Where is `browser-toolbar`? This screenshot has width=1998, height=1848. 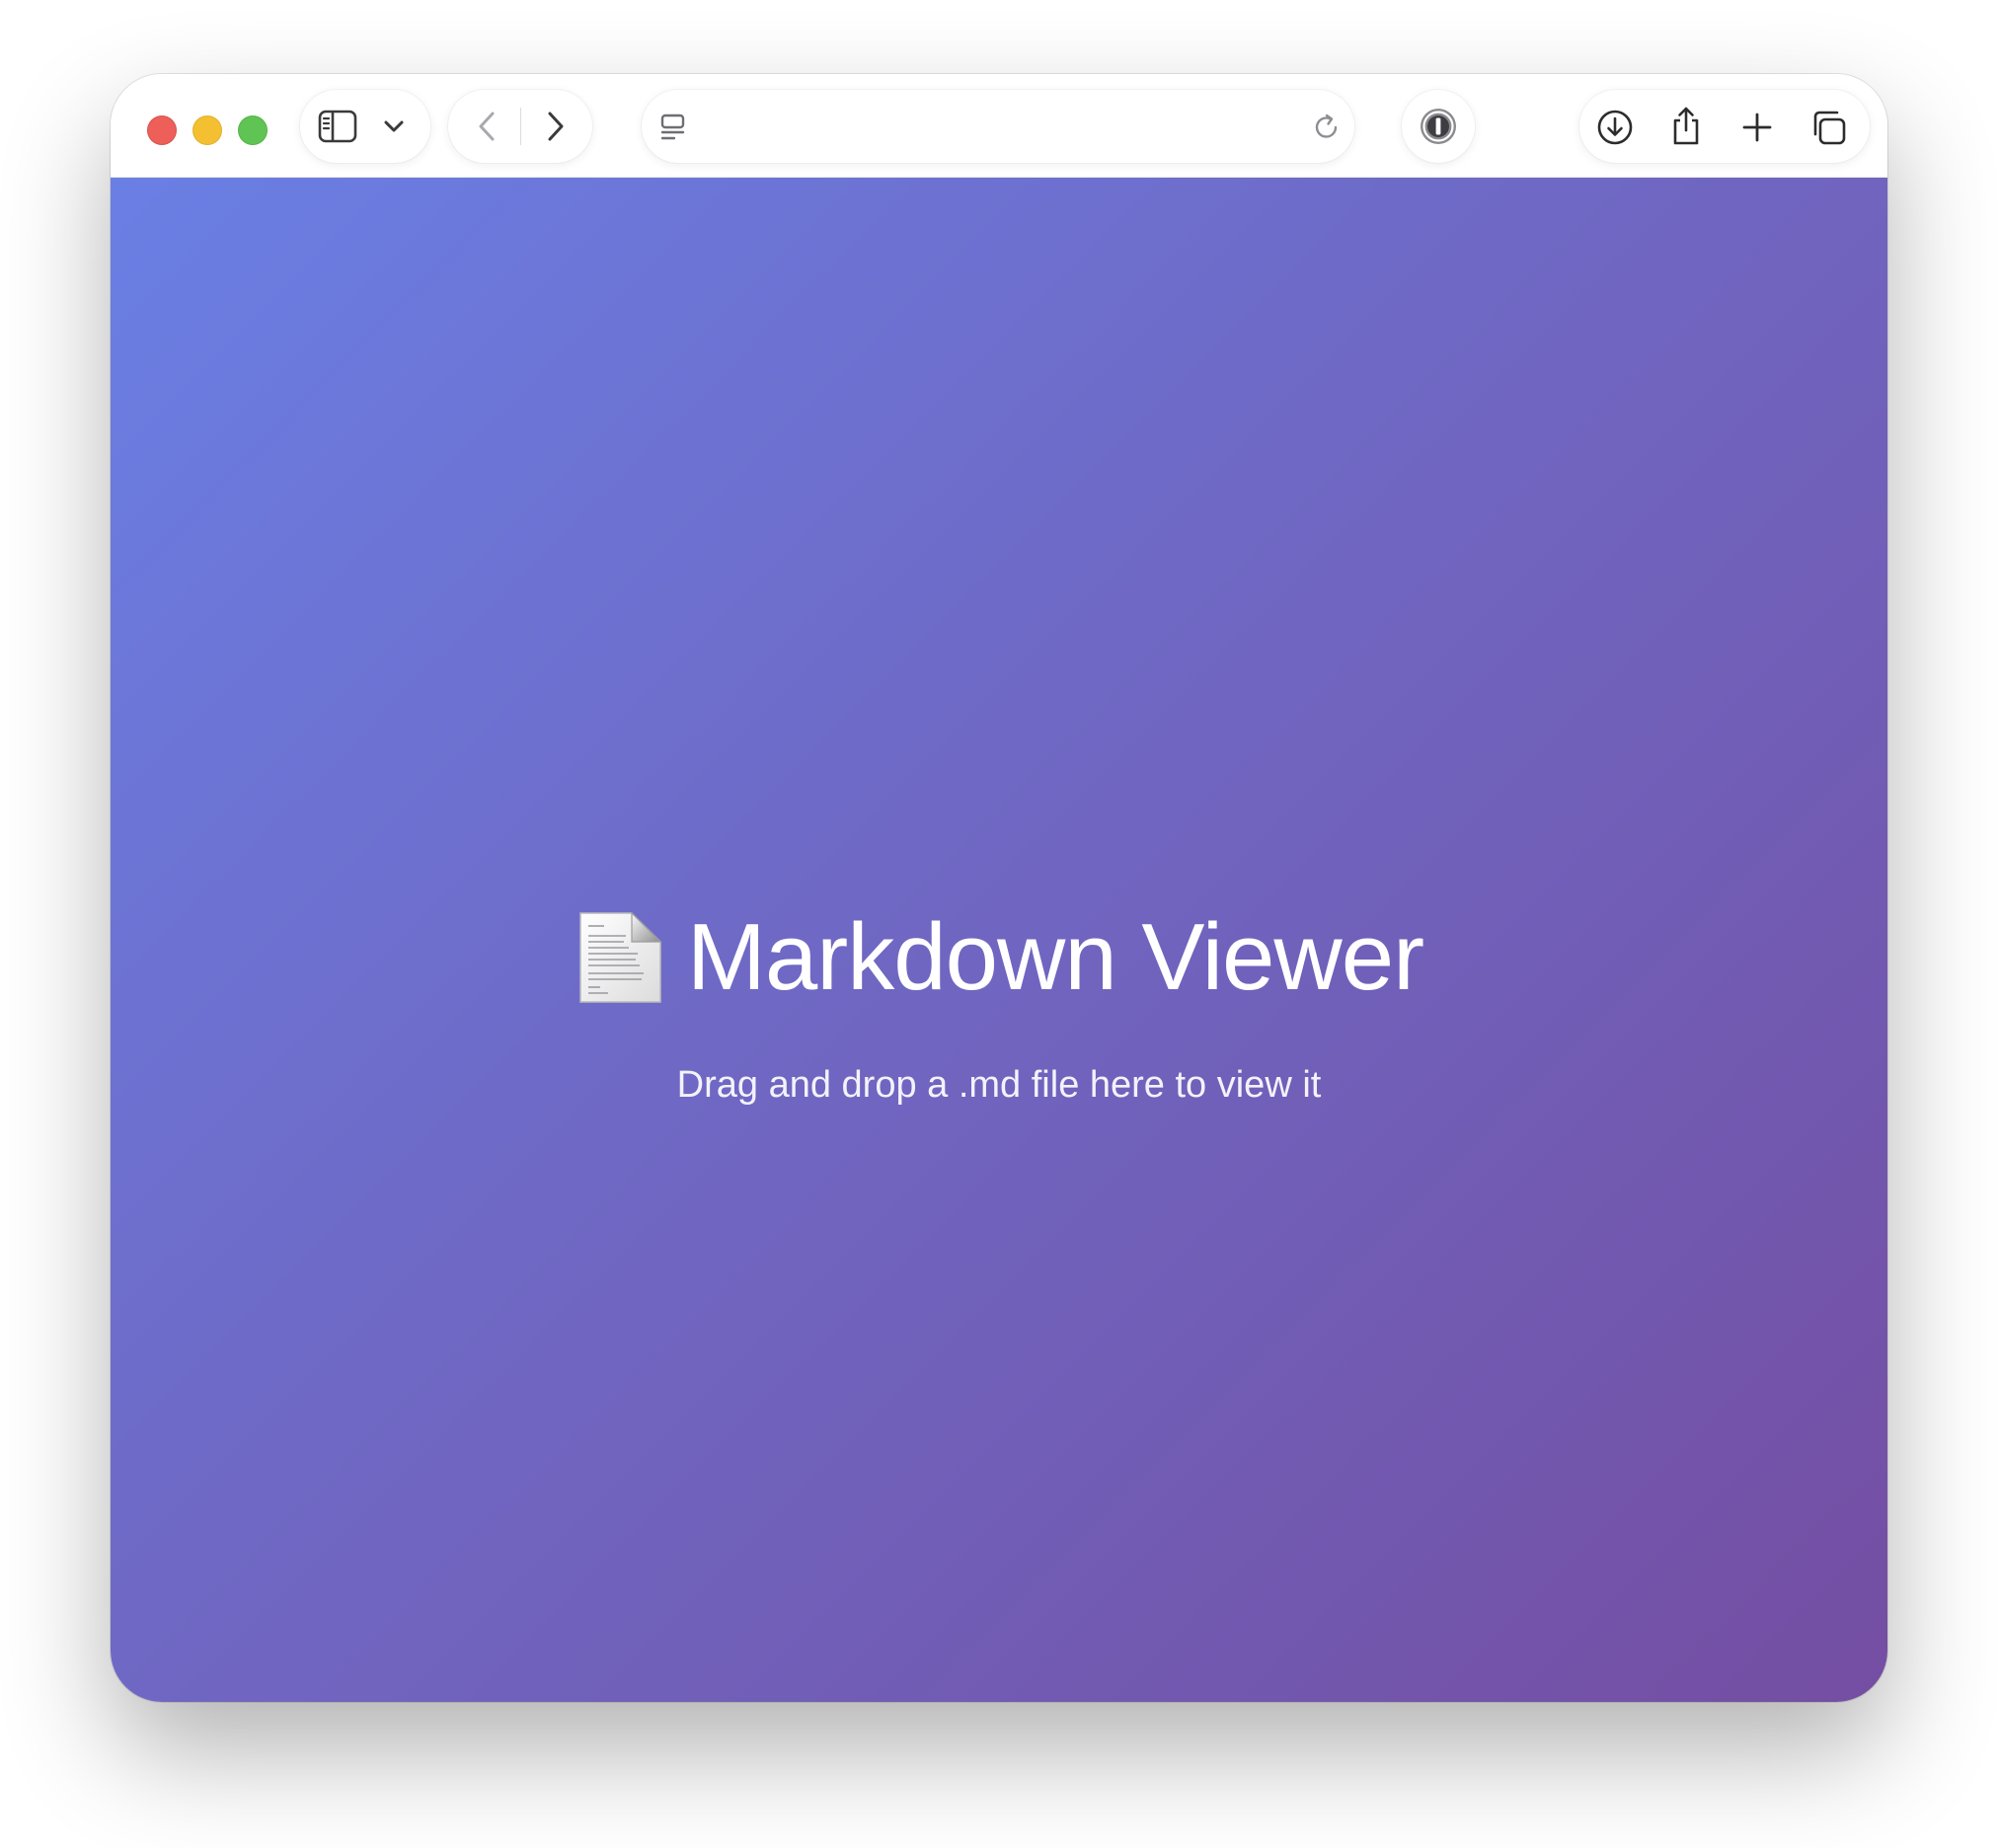
browser-toolbar is located at coordinates (999, 126).